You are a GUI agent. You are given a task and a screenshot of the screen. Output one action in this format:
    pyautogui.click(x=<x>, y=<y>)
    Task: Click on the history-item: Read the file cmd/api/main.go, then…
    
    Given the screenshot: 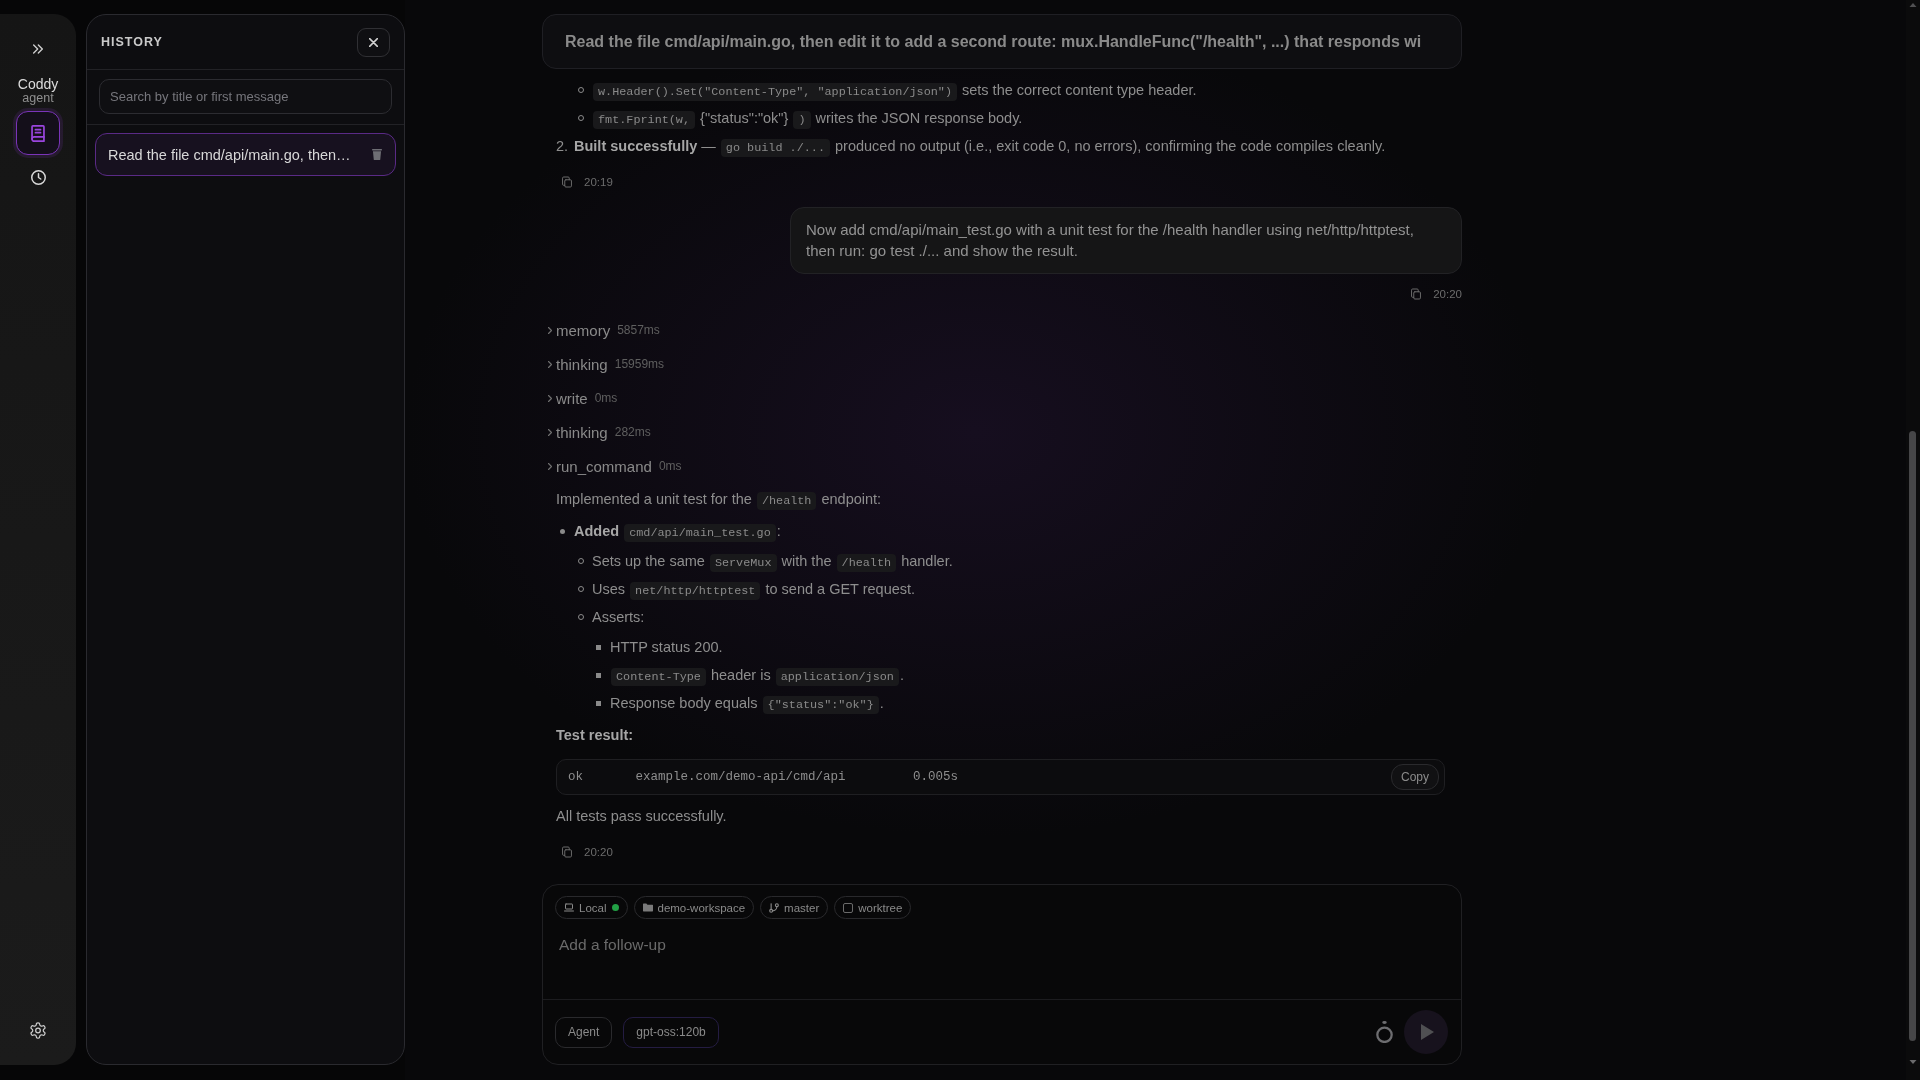 What is the action you would take?
    pyautogui.click(x=245, y=154)
    